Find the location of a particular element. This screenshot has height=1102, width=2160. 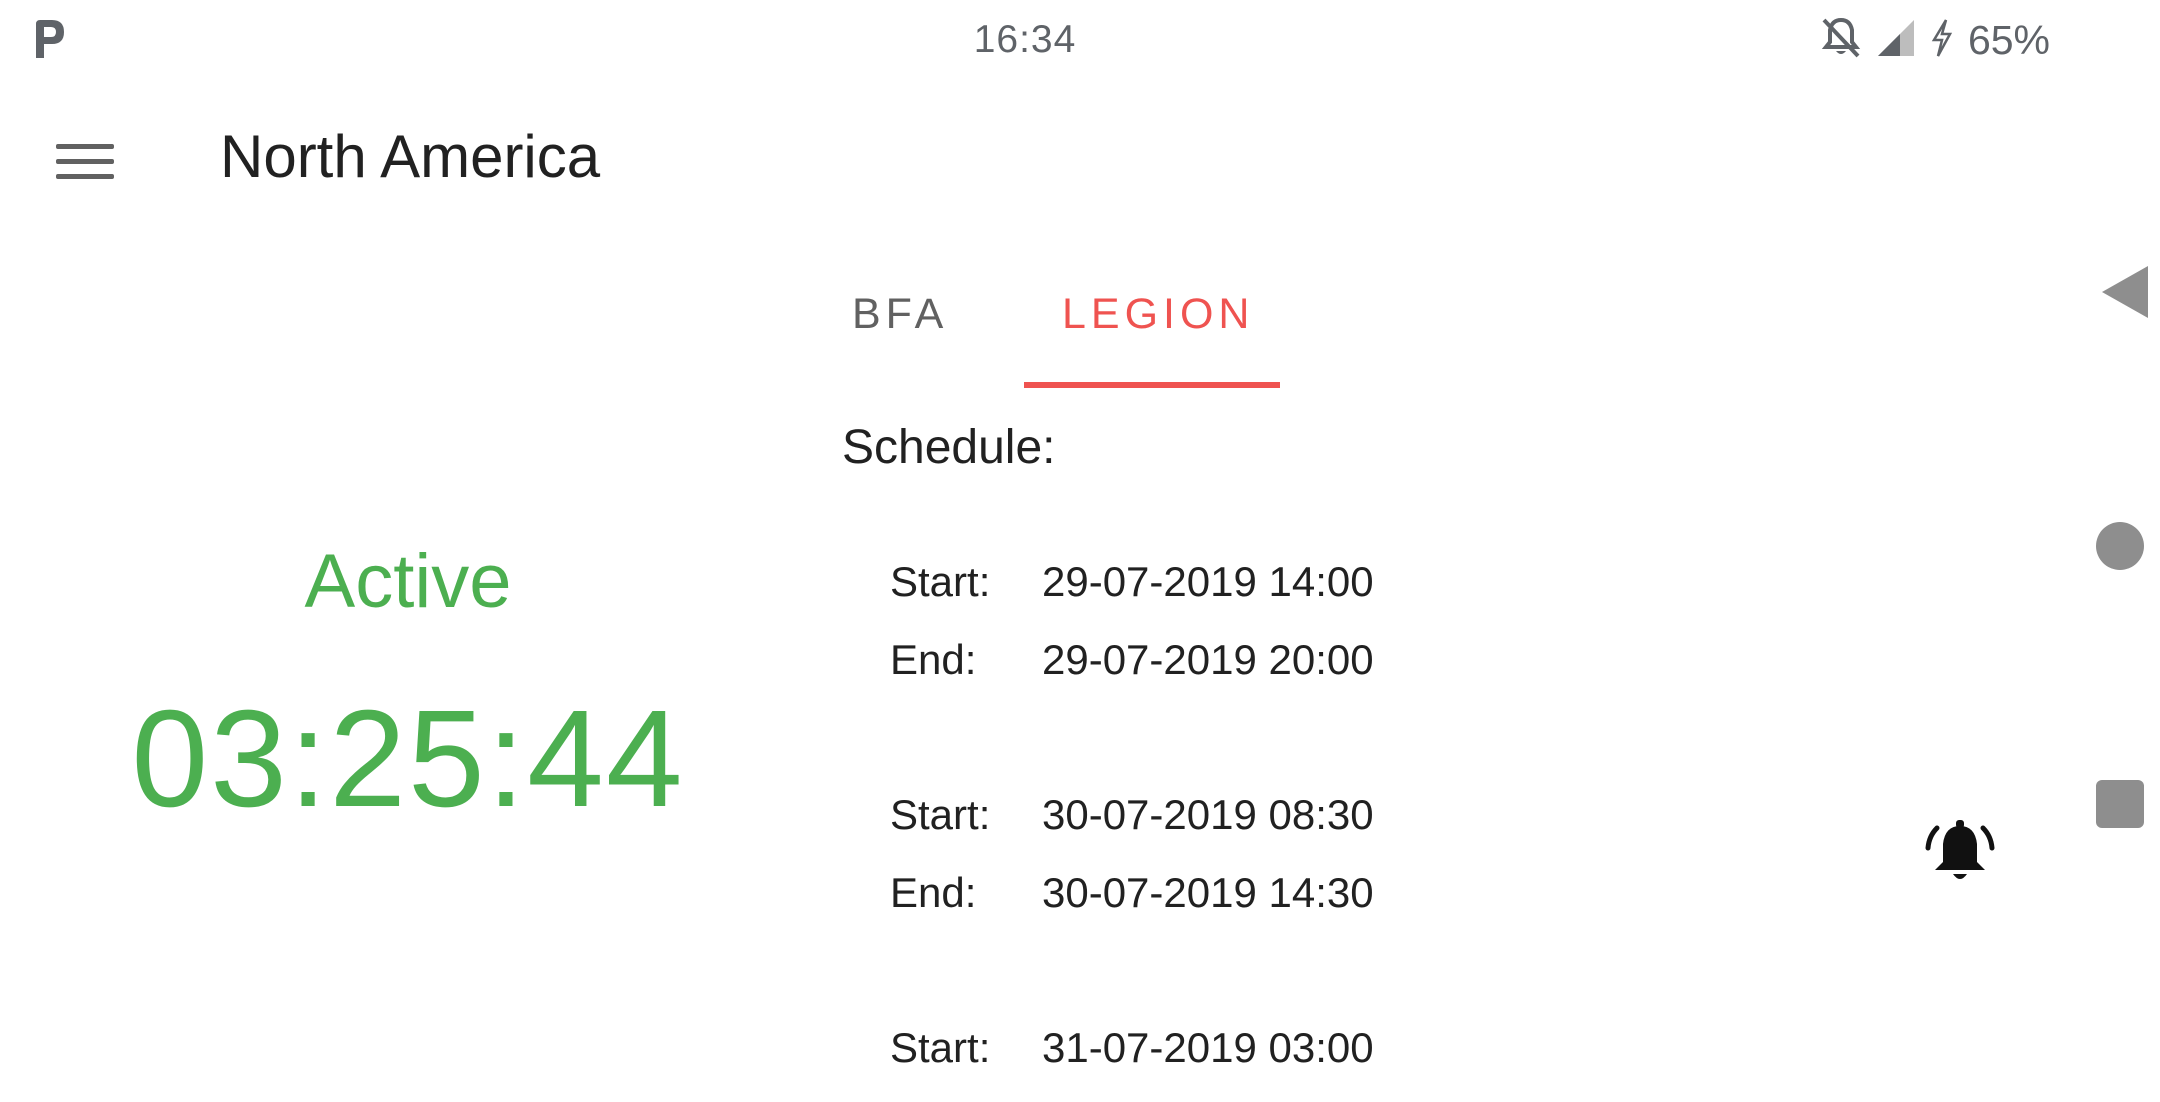

start-value: 29-07-2019 14:00 is located at coordinates (1208, 581).